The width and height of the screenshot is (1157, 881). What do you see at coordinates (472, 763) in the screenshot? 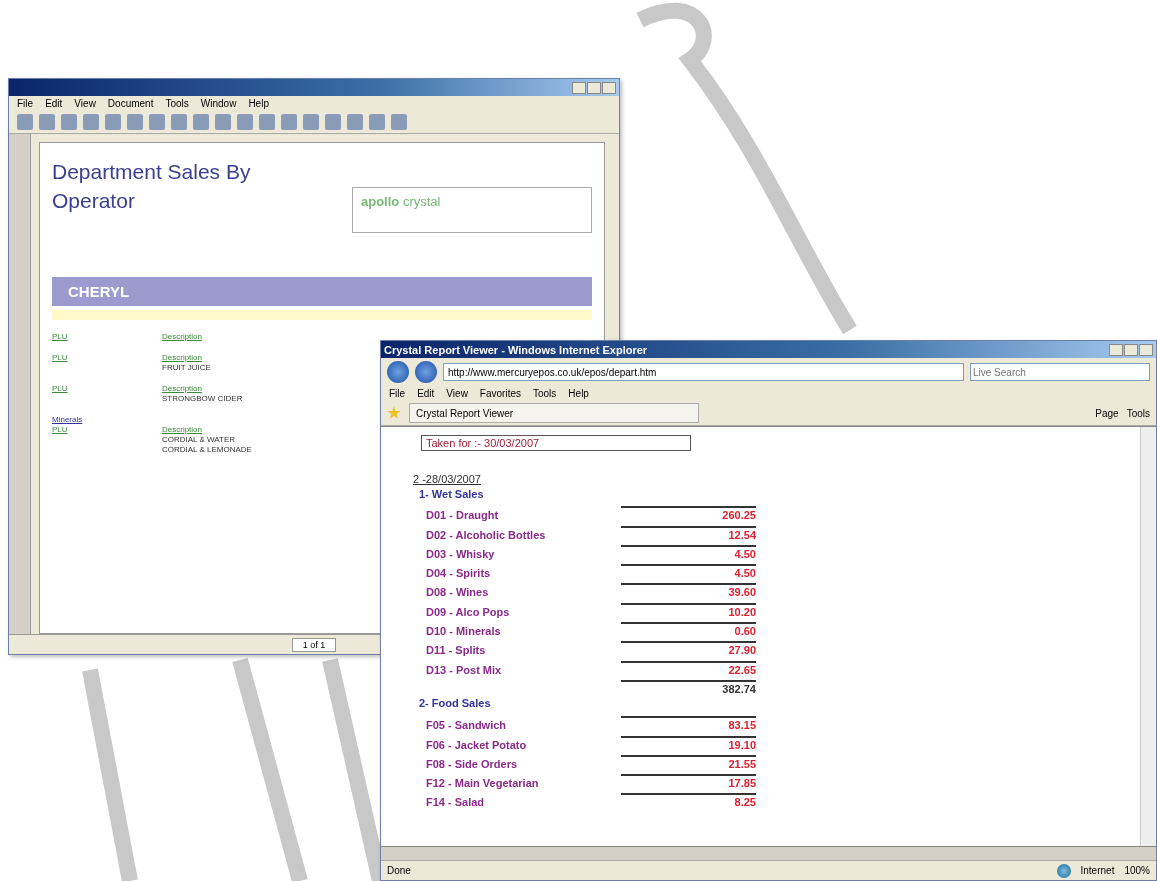
I see `item-label: F08 - Side Orders` at bounding box center [472, 763].